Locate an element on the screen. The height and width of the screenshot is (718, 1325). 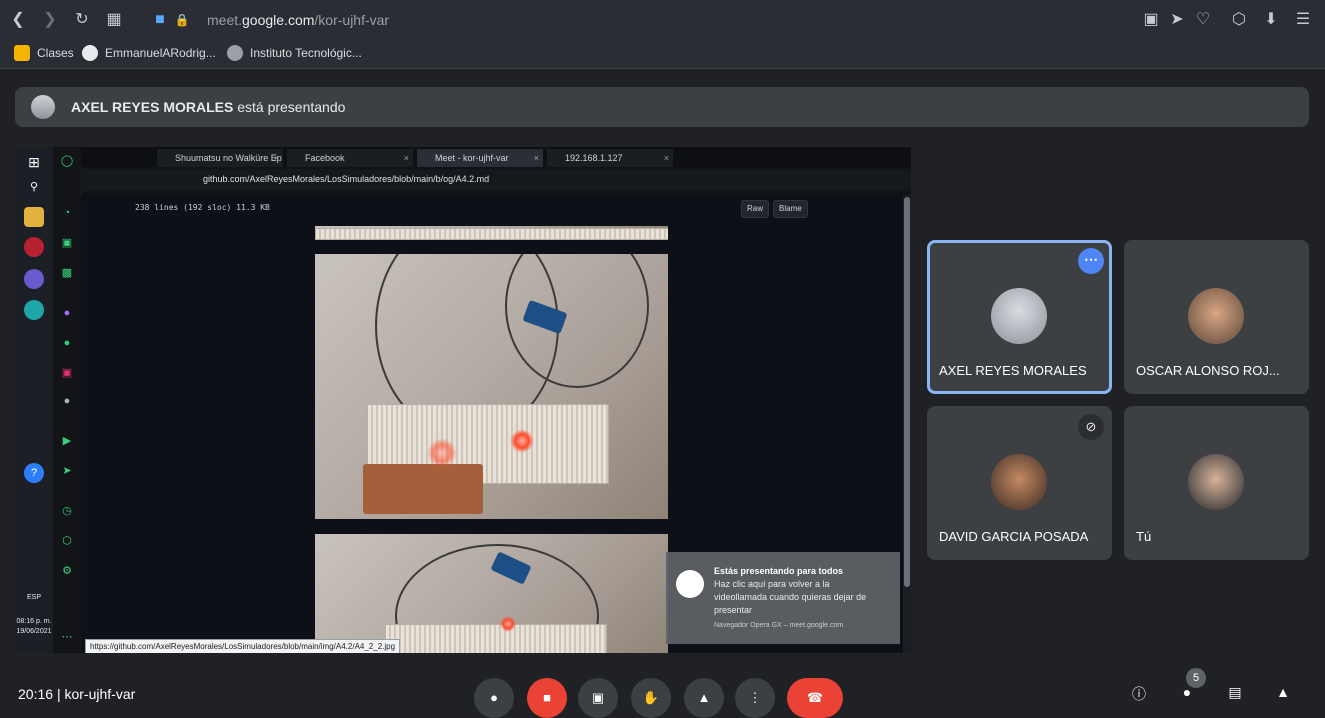
more-options-icon: ⋮ is located at coordinates (755, 698).